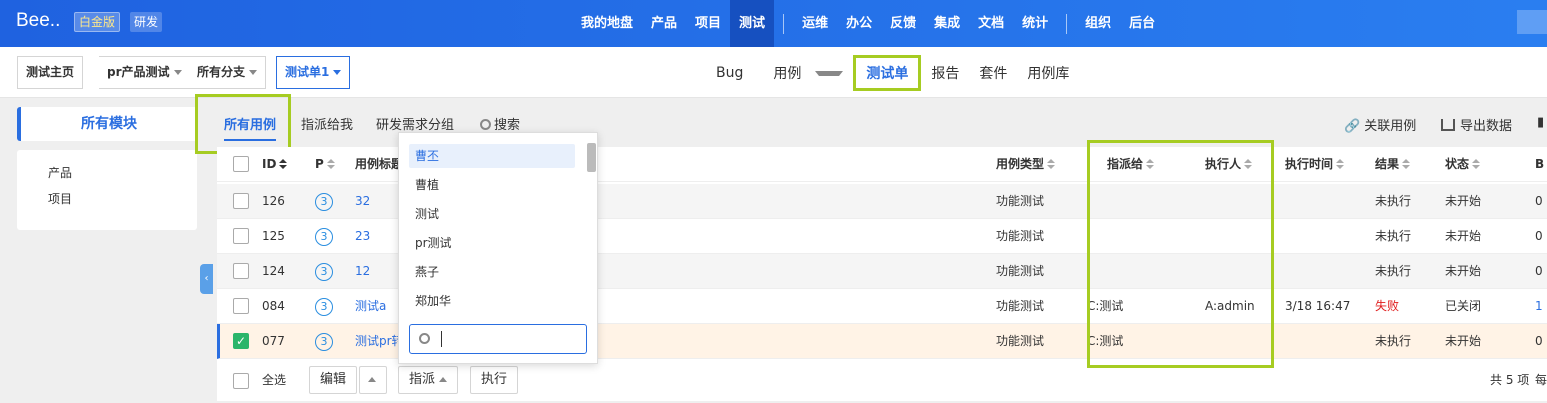 The width and height of the screenshot is (1547, 403). I want to click on main-nav: 我的地盘 产品 项目 测试 运维 办公 反馈 集成 文档 统计 组织 后台, so click(868, 23).